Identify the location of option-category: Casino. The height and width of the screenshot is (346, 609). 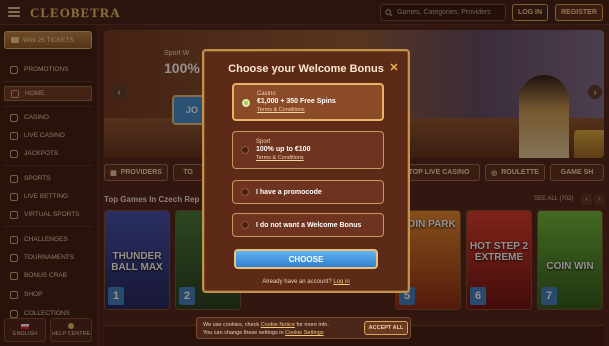
(266, 94).